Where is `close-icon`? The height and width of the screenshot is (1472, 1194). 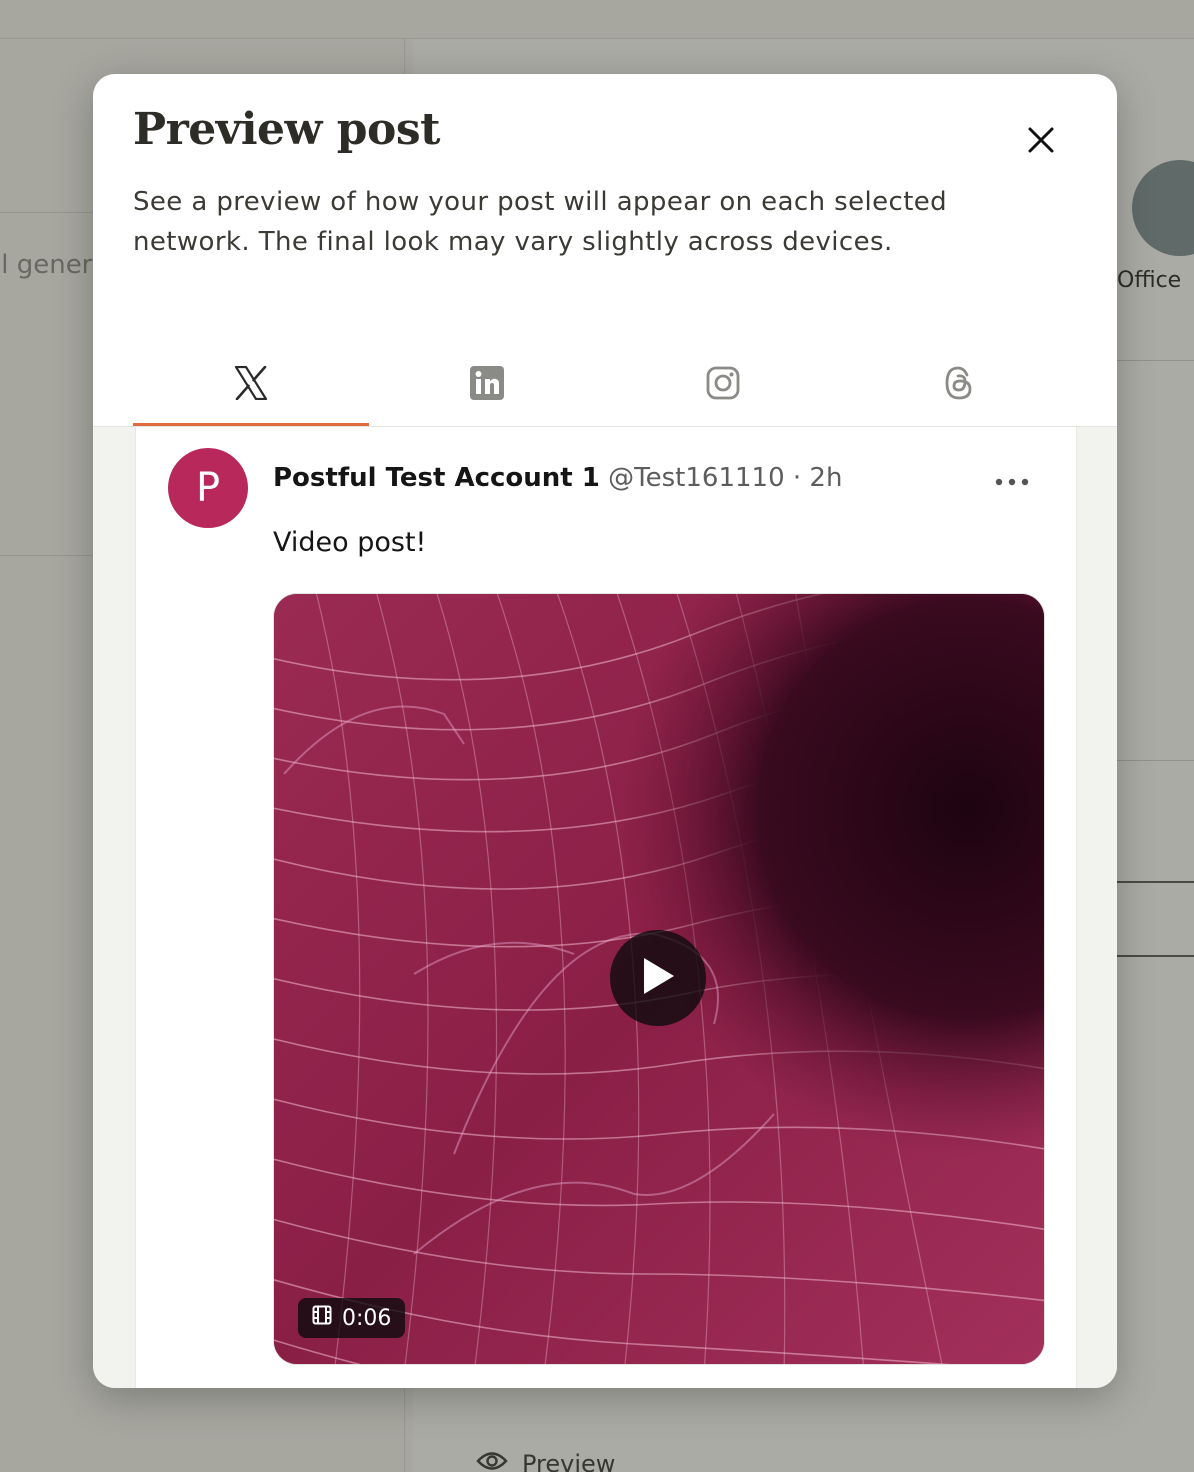
close-icon is located at coordinates (1041, 142).